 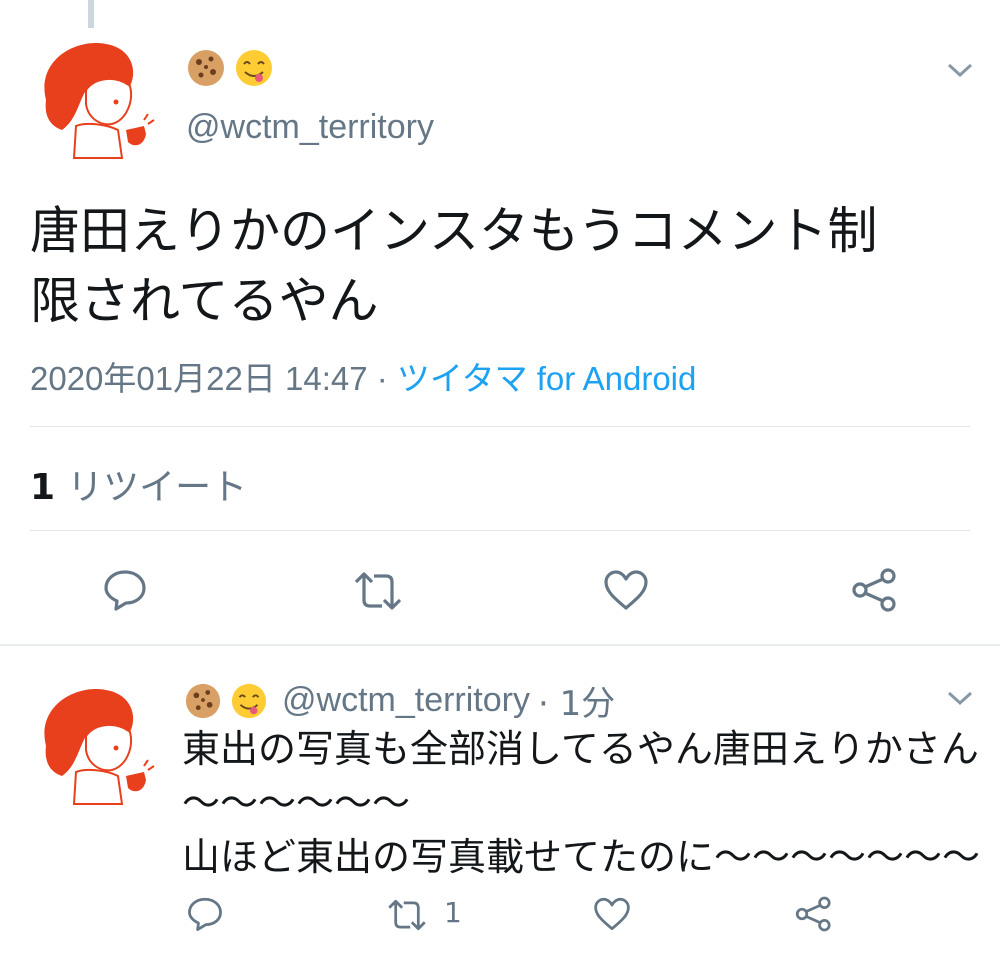 I want to click on tweet-text-line: 限されてるやん, so click(x=204, y=301).